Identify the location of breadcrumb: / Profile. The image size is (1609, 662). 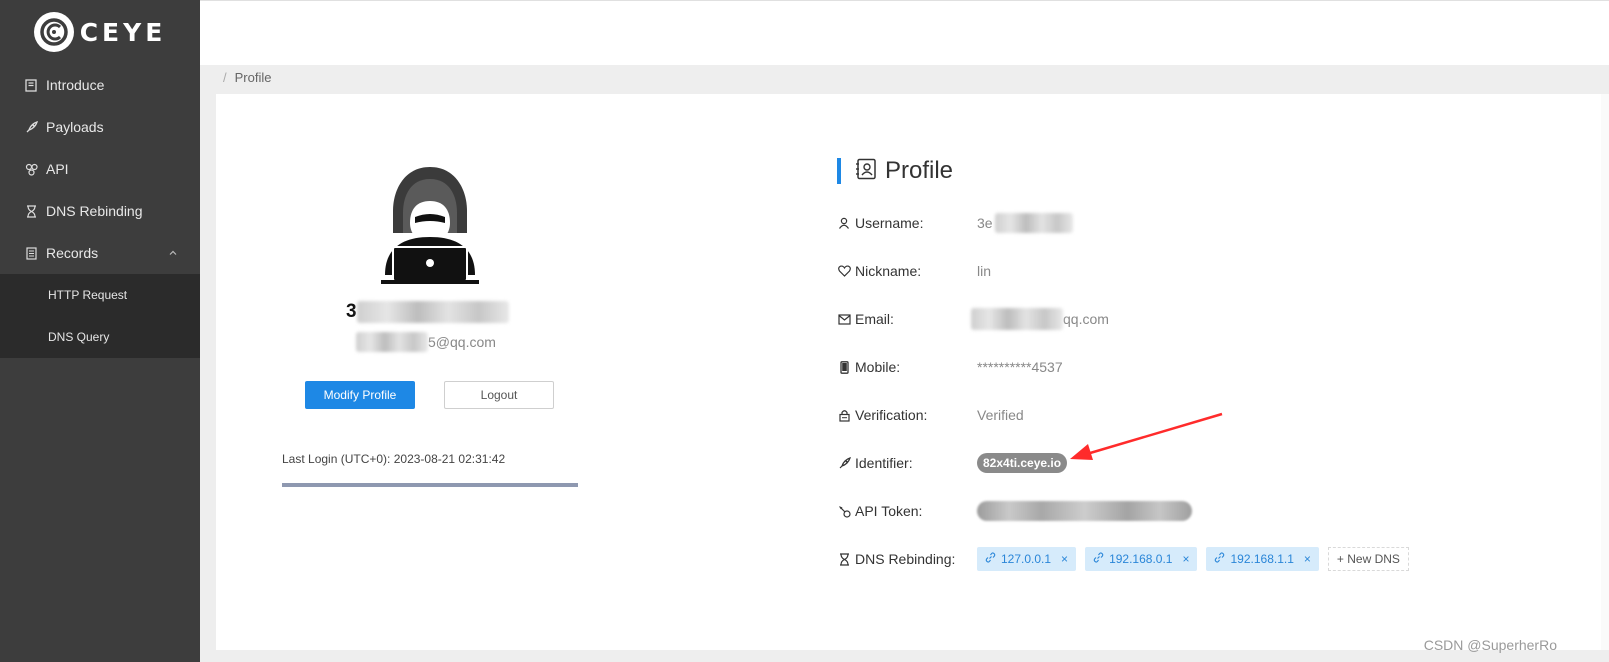
(247, 77).